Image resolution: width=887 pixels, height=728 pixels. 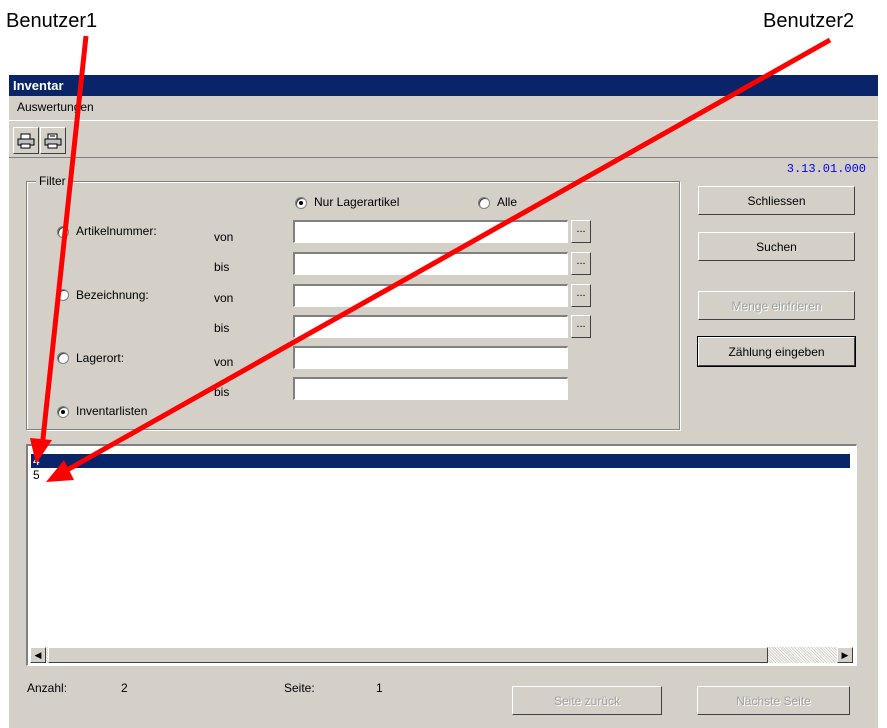 I want to click on bez-bis-input, so click(x=430, y=326).